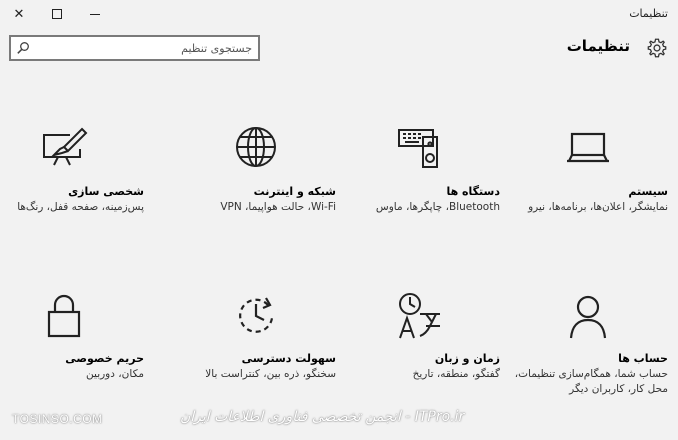 The image size is (678, 440). Describe the element at coordinates (64, 316) in the screenshot. I see `lock-icon` at that location.